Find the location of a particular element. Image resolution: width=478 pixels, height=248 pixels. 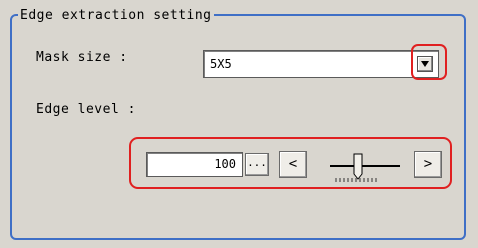

edge-level-slider is located at coordinates (365, 167).